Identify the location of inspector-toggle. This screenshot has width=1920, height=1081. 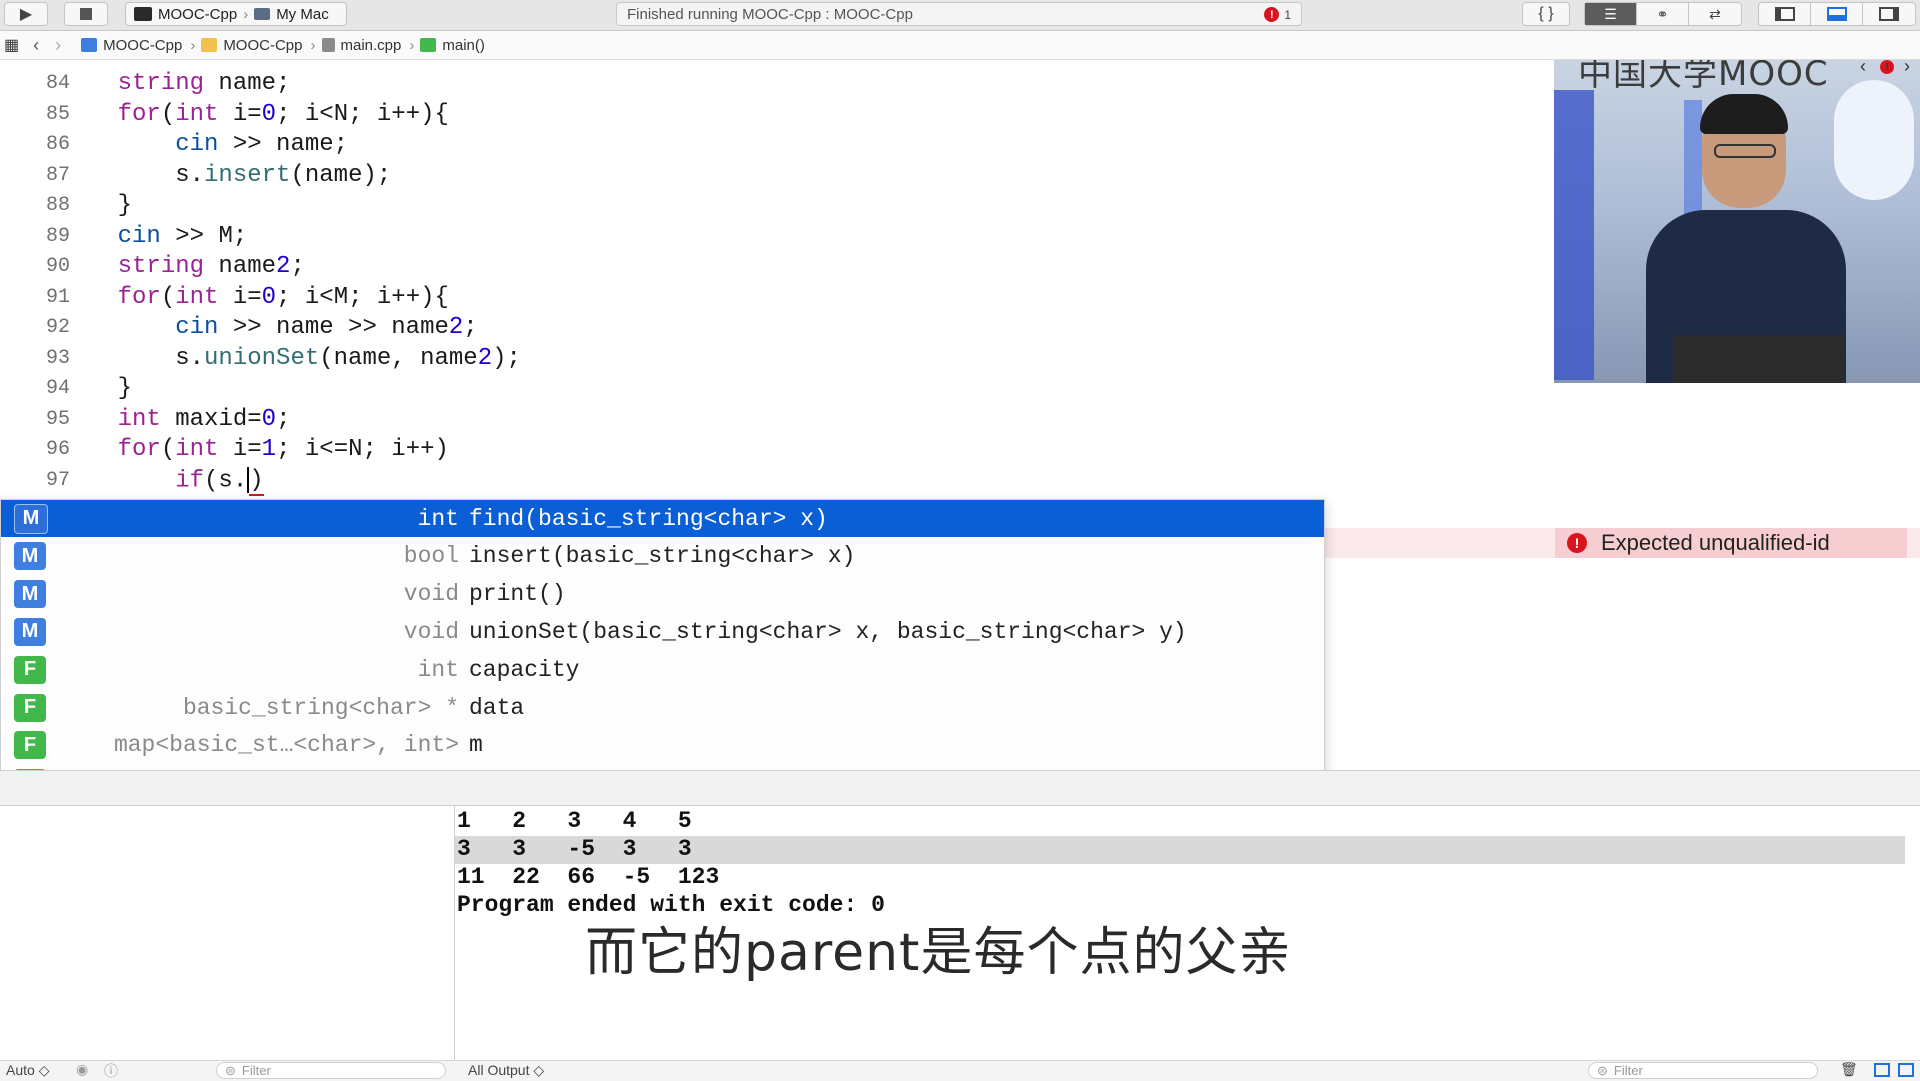
(1889, 14).